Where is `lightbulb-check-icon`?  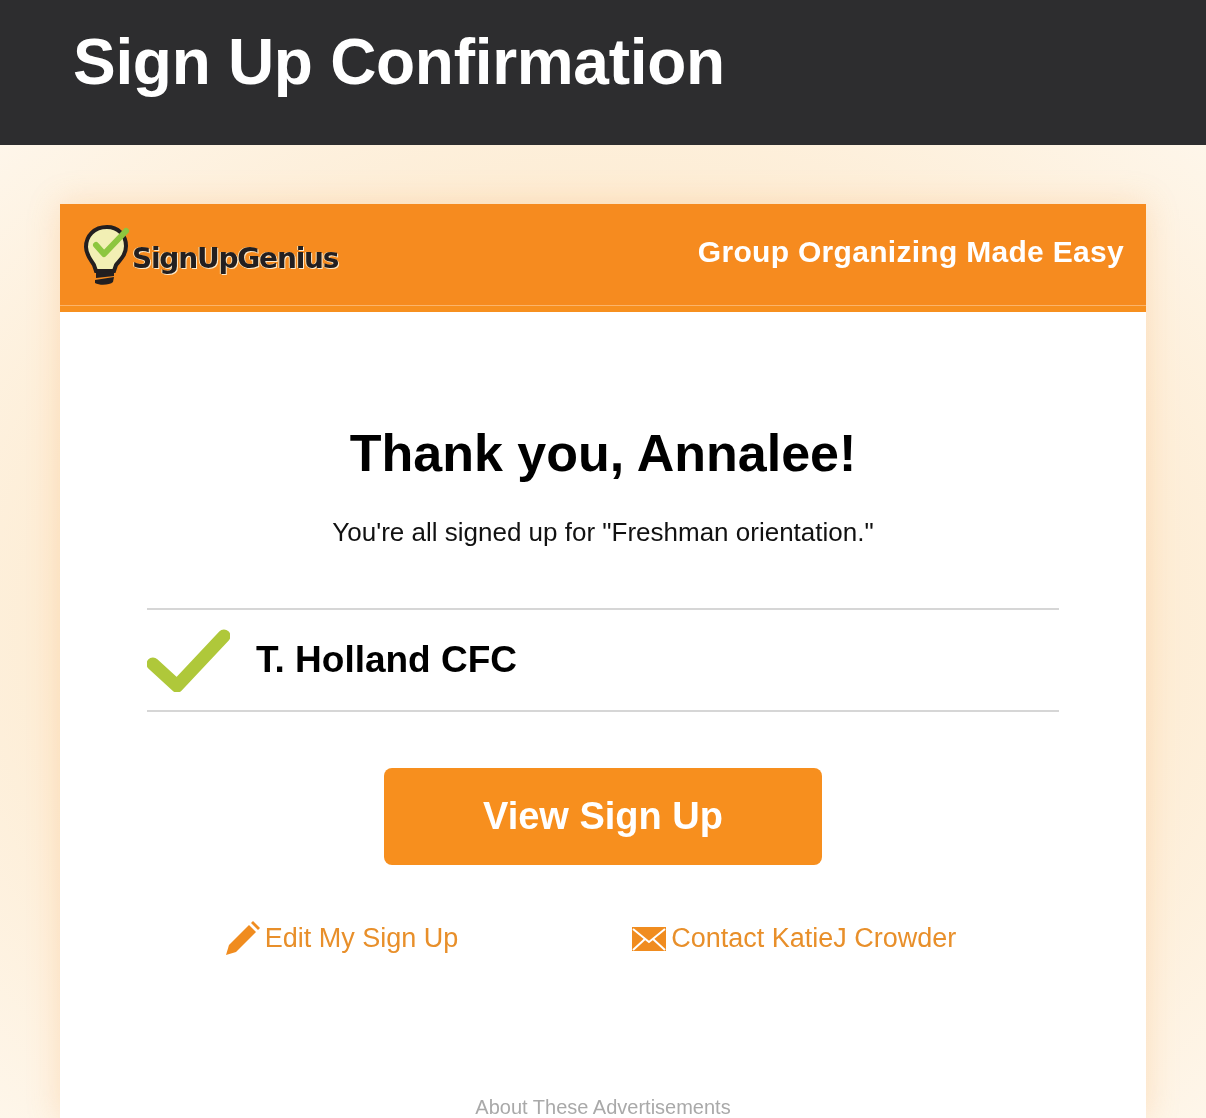
lightbulb-check-icon is located at coordinates (107, 255).